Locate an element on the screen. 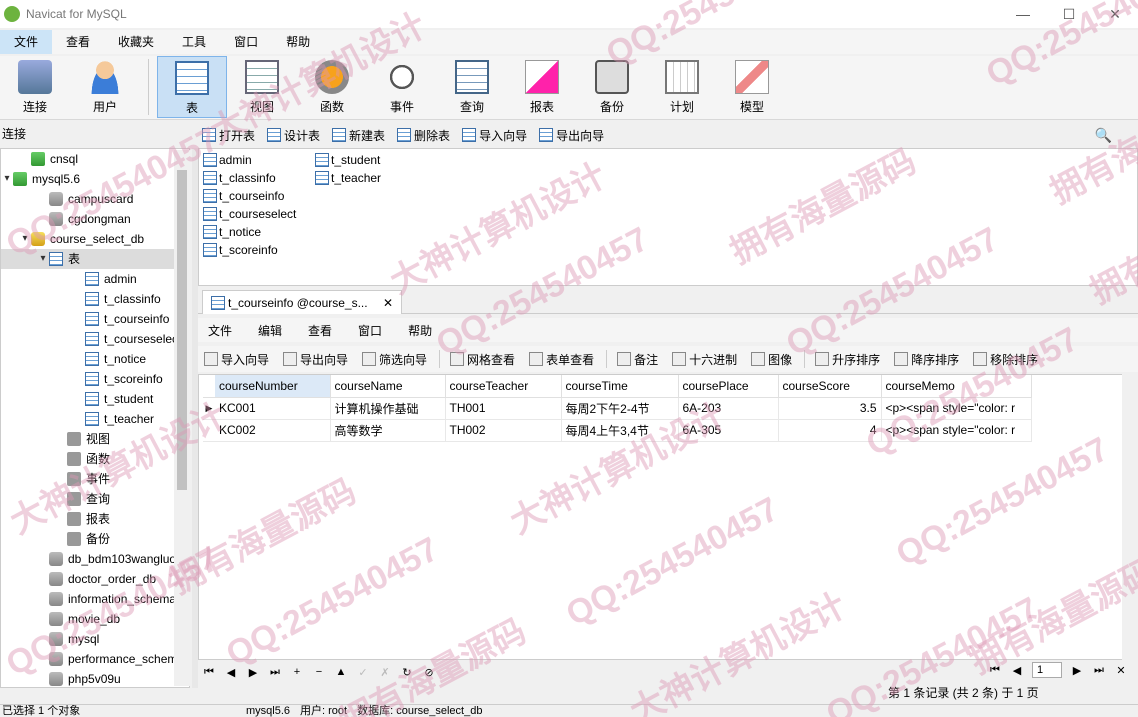 The height and width of the screenshot is (717, 1138). import-wizard-button: 导入向导 is located at coordinates (492, 135).